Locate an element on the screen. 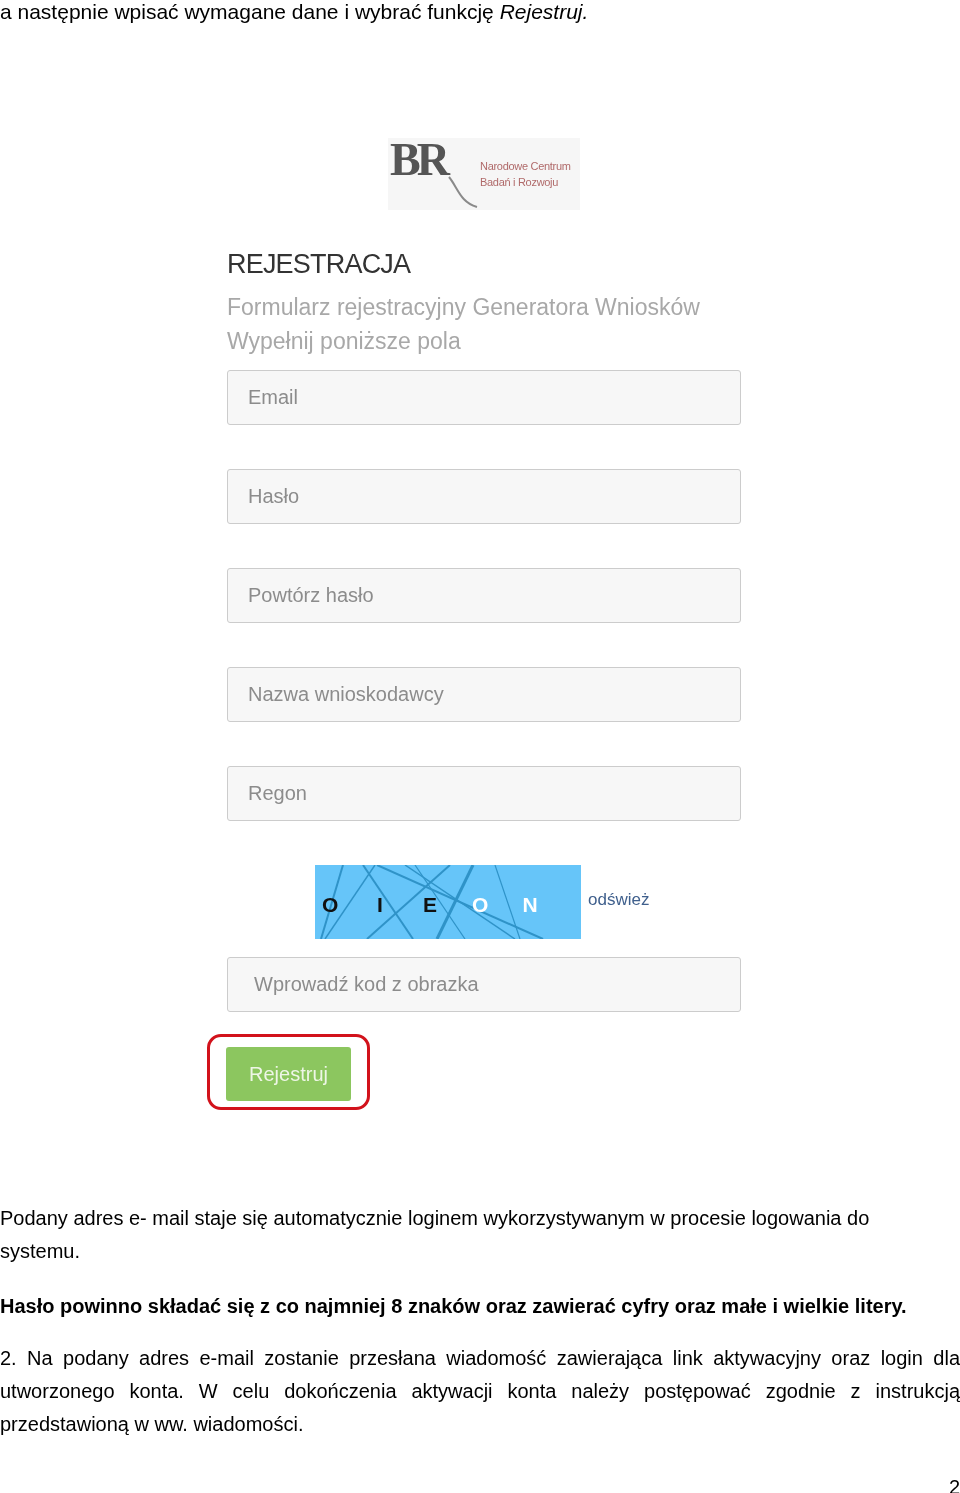 The height and width of the screenshot is (1493, 960). activation-paragraph: 2. Na podany adres e-mail zostanie przesłana wiadomość zawierająca link aktywacyjny oraz login dla utworzonego konta. W celu dokończenia aktywacji konta należy postępować zgodnie z instrukcją przedstawioną w ww. wiadomości. is located at coordinates (480, 1391).